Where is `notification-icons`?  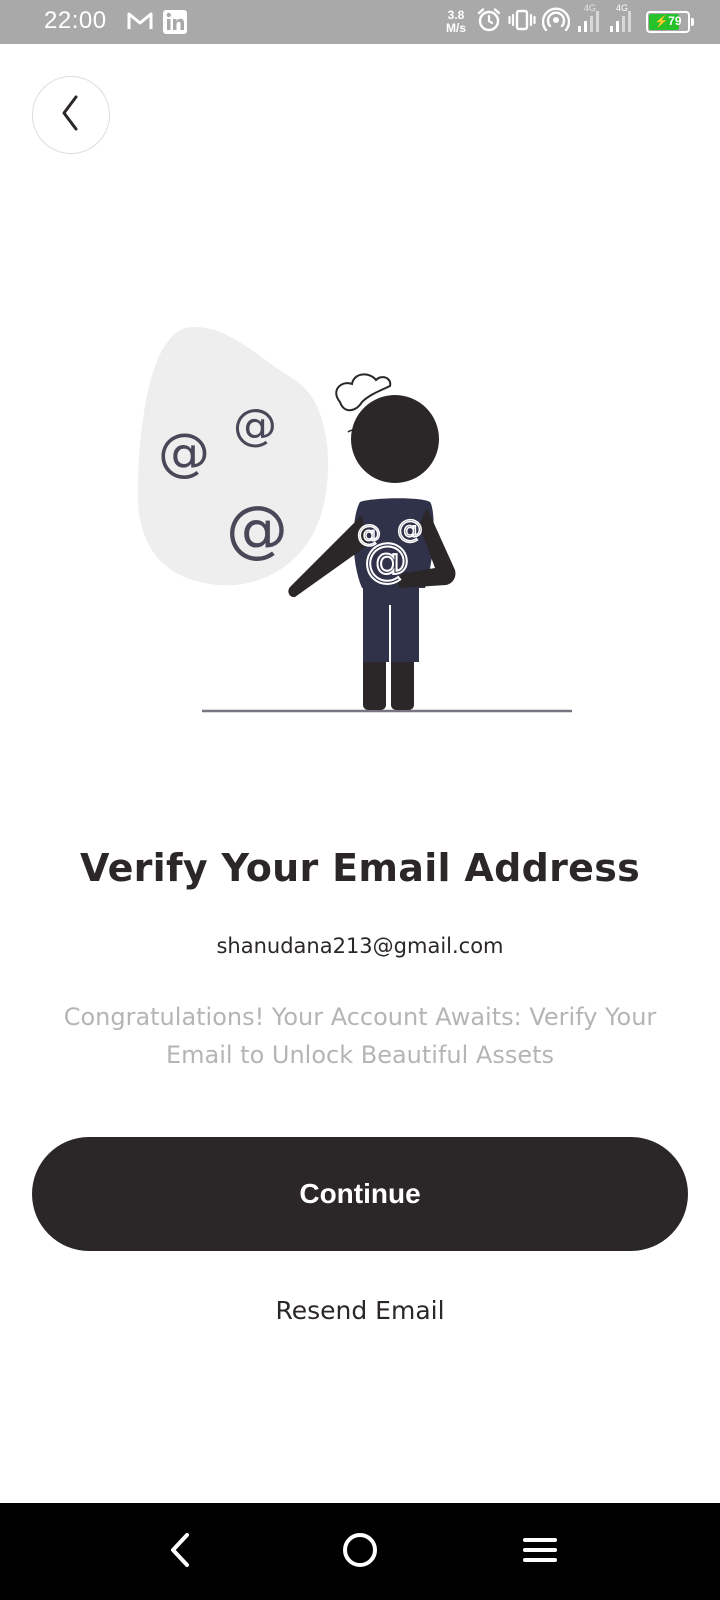
notification-icons is located at coordinates (157, 24).